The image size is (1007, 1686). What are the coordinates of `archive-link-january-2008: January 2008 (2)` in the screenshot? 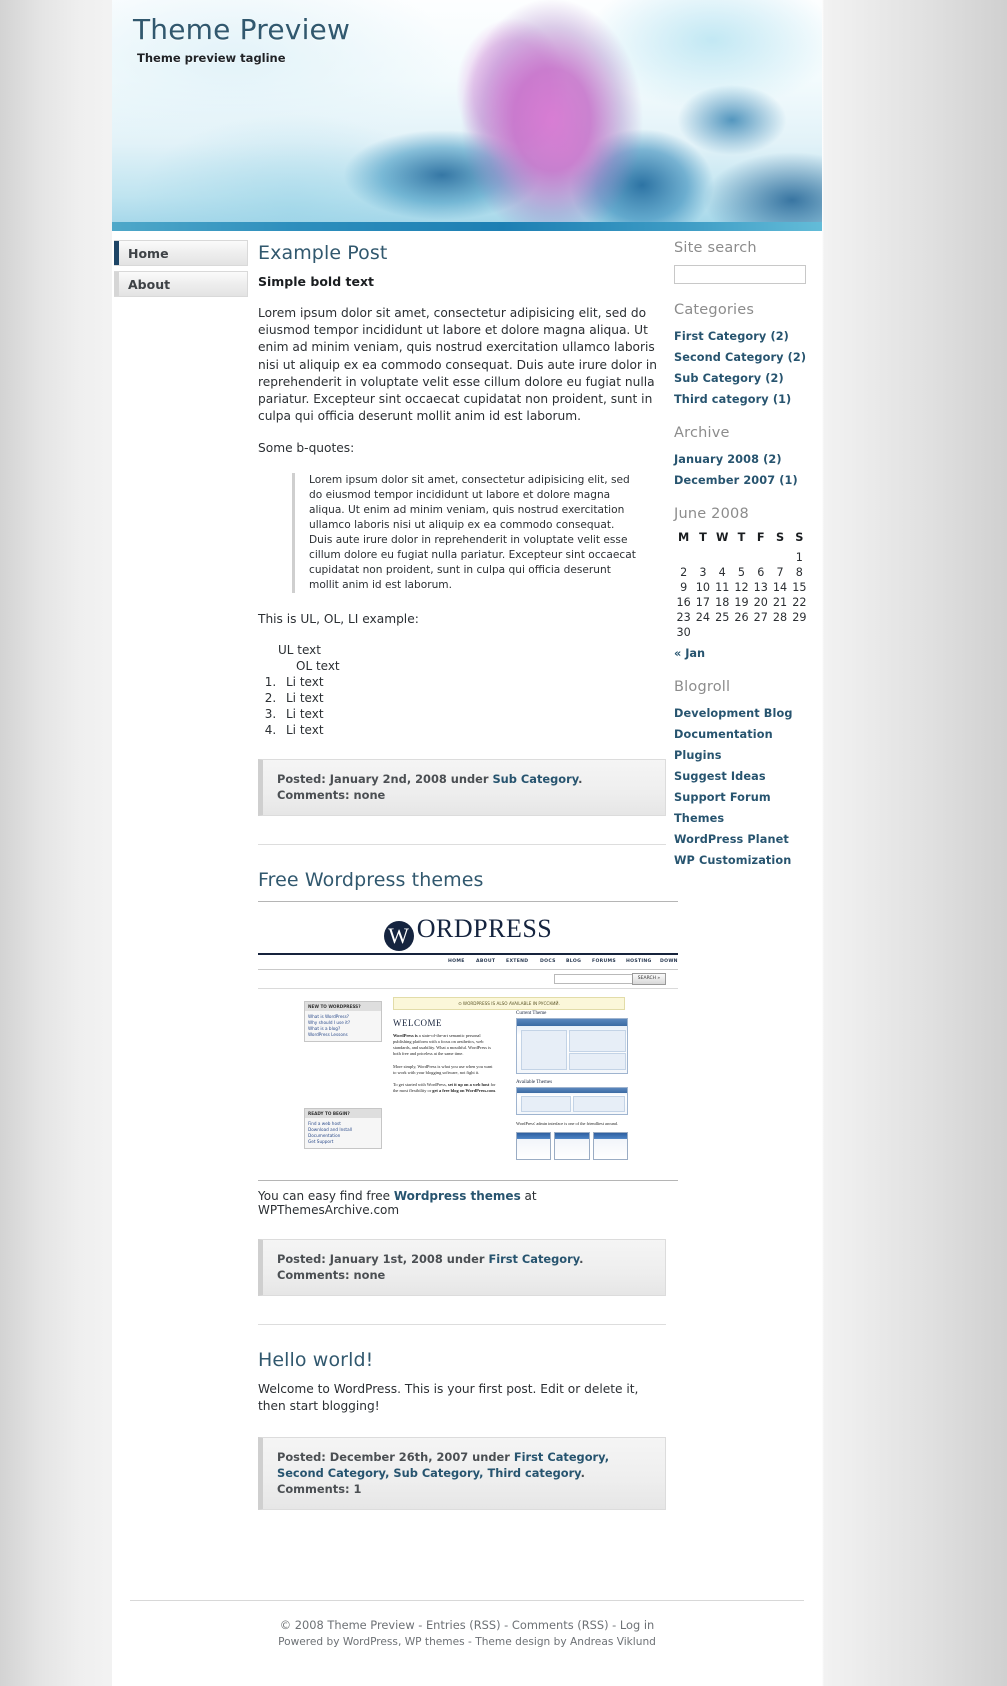 It's located at (728, 459).